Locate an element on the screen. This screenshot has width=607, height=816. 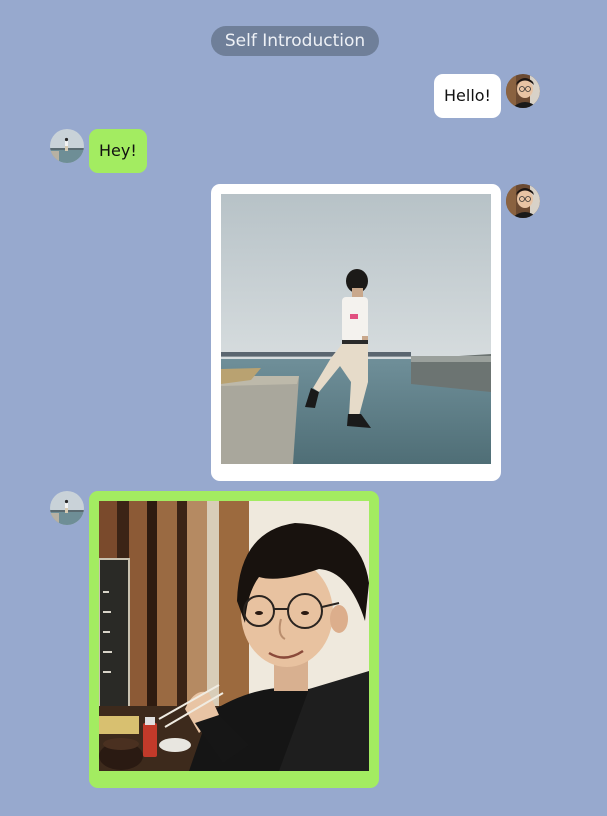
chat-title: Self Introduction is located at coordinates (295, 41).